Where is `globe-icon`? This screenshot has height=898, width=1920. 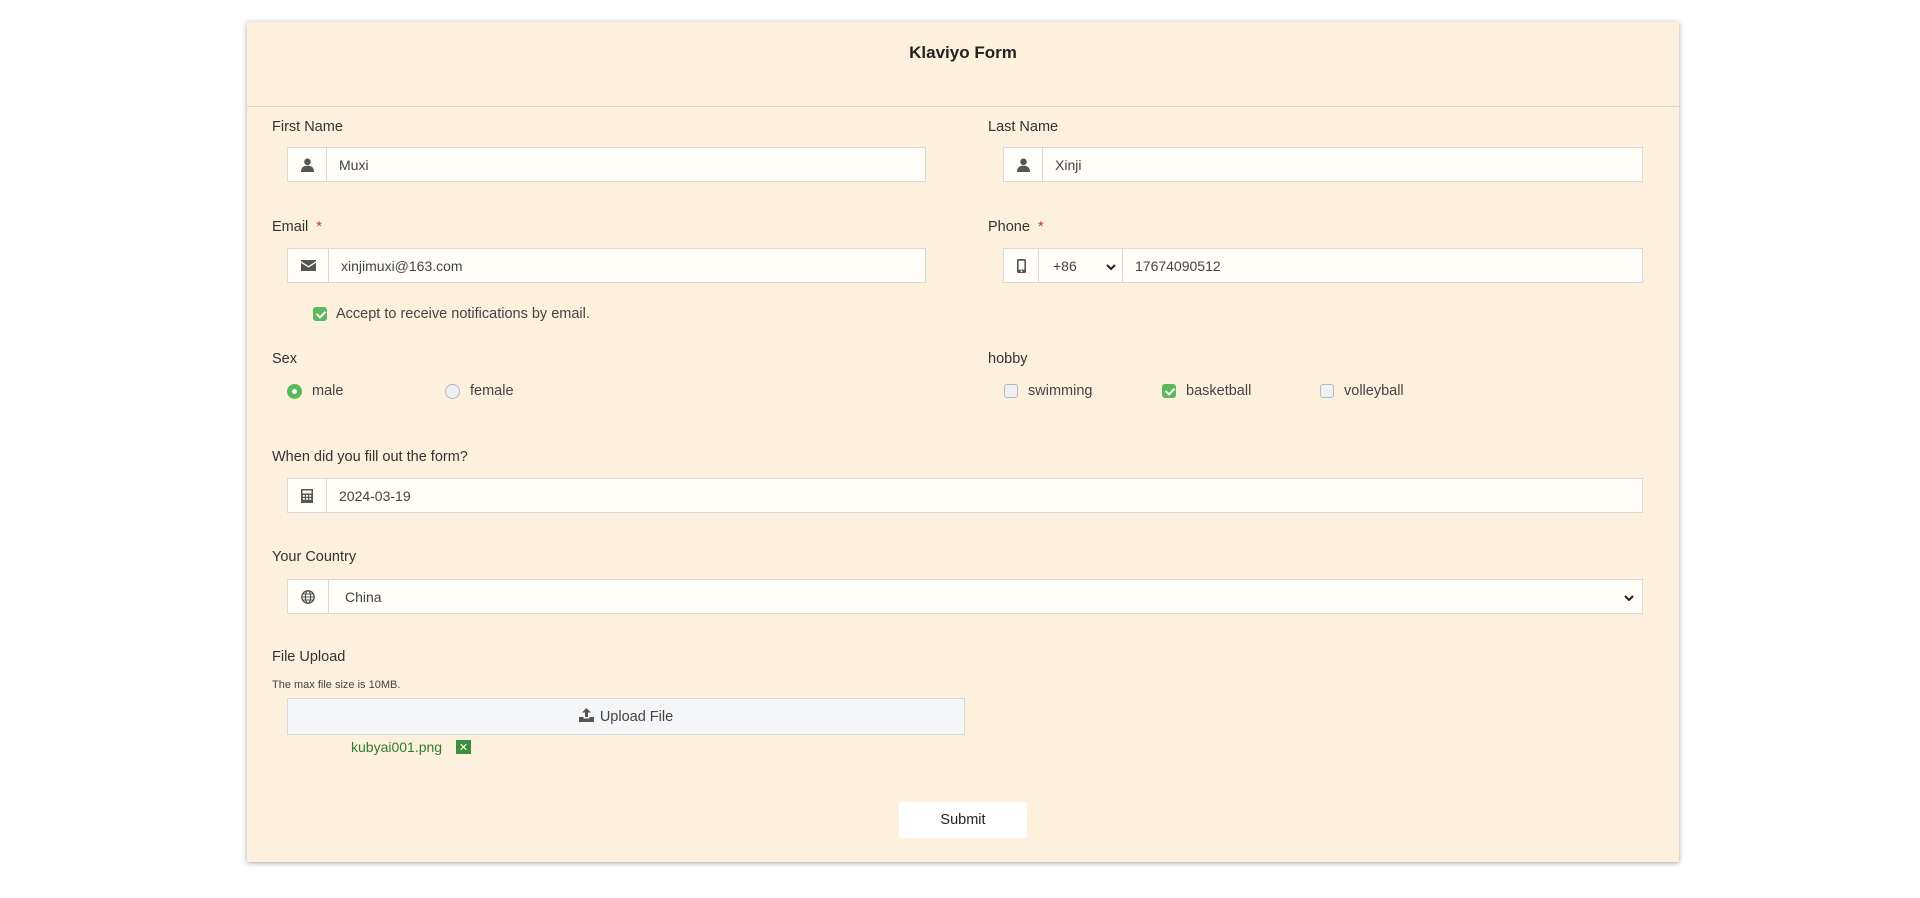 globe-icon is located at coordinates (308, 596).